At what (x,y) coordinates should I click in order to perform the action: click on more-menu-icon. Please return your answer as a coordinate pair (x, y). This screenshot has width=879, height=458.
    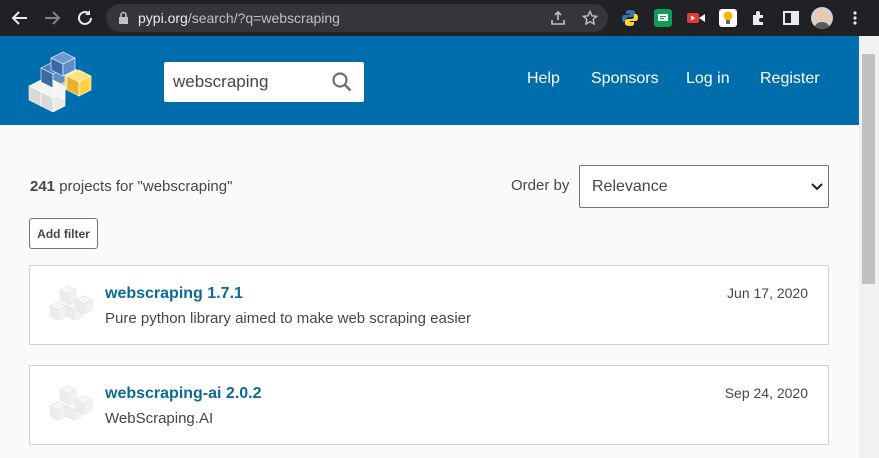
    Looking at the image, I should click on (855, 18).